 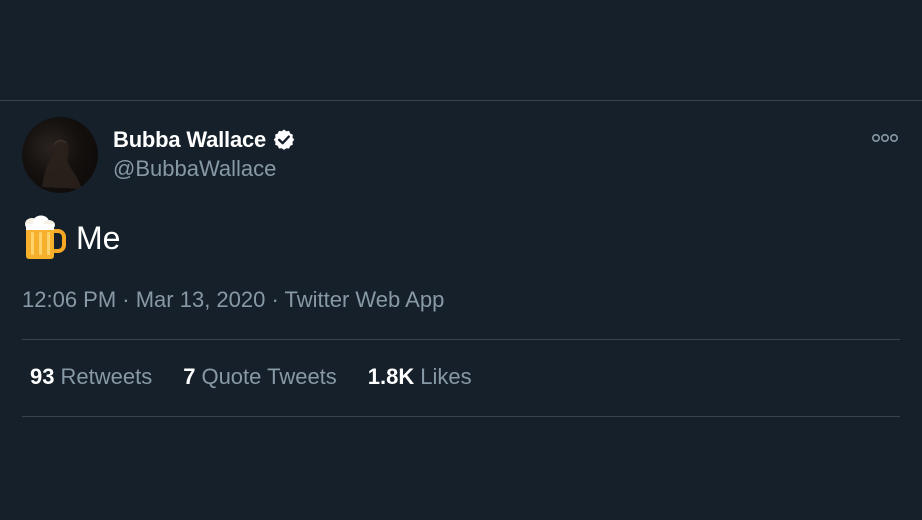 I want to click on likes-stat: 1.8K Likes, so click(x=420, y=377).